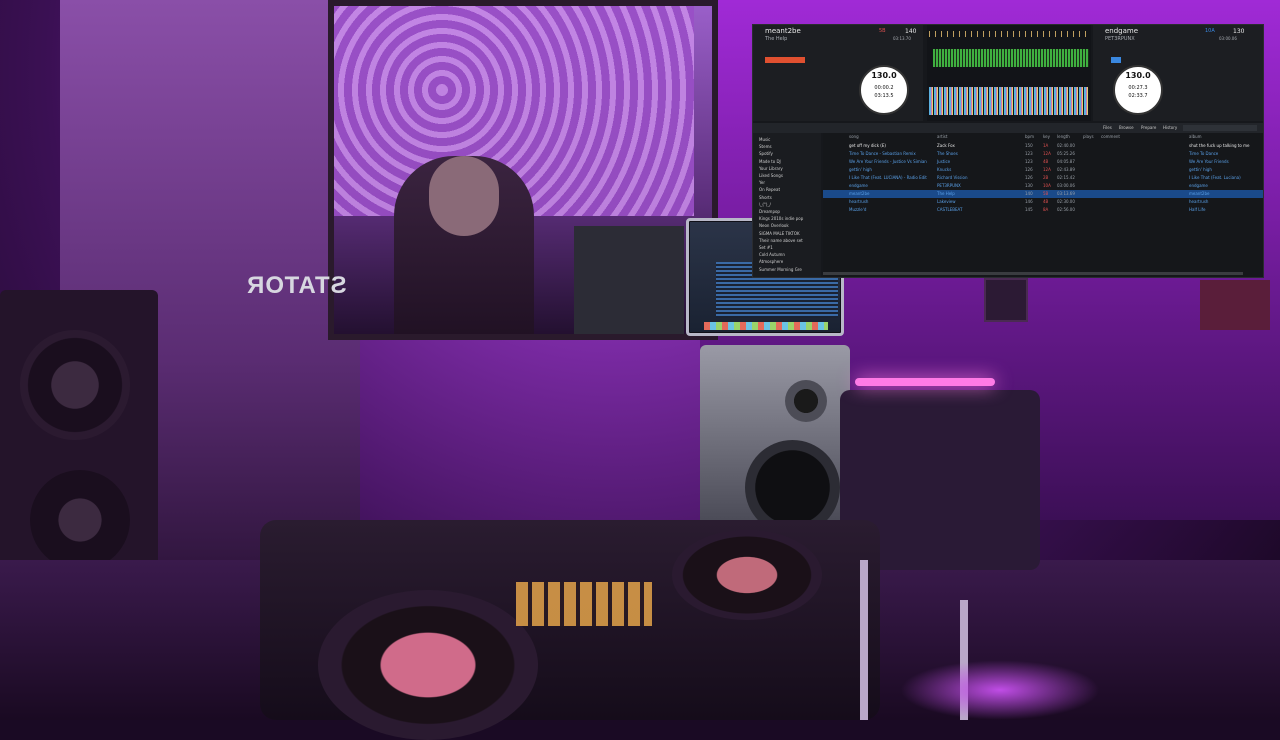  What do you see at coordinates (854, 136) in the screenshot?
I see `col-song: song` at bounding box center [854, 136].